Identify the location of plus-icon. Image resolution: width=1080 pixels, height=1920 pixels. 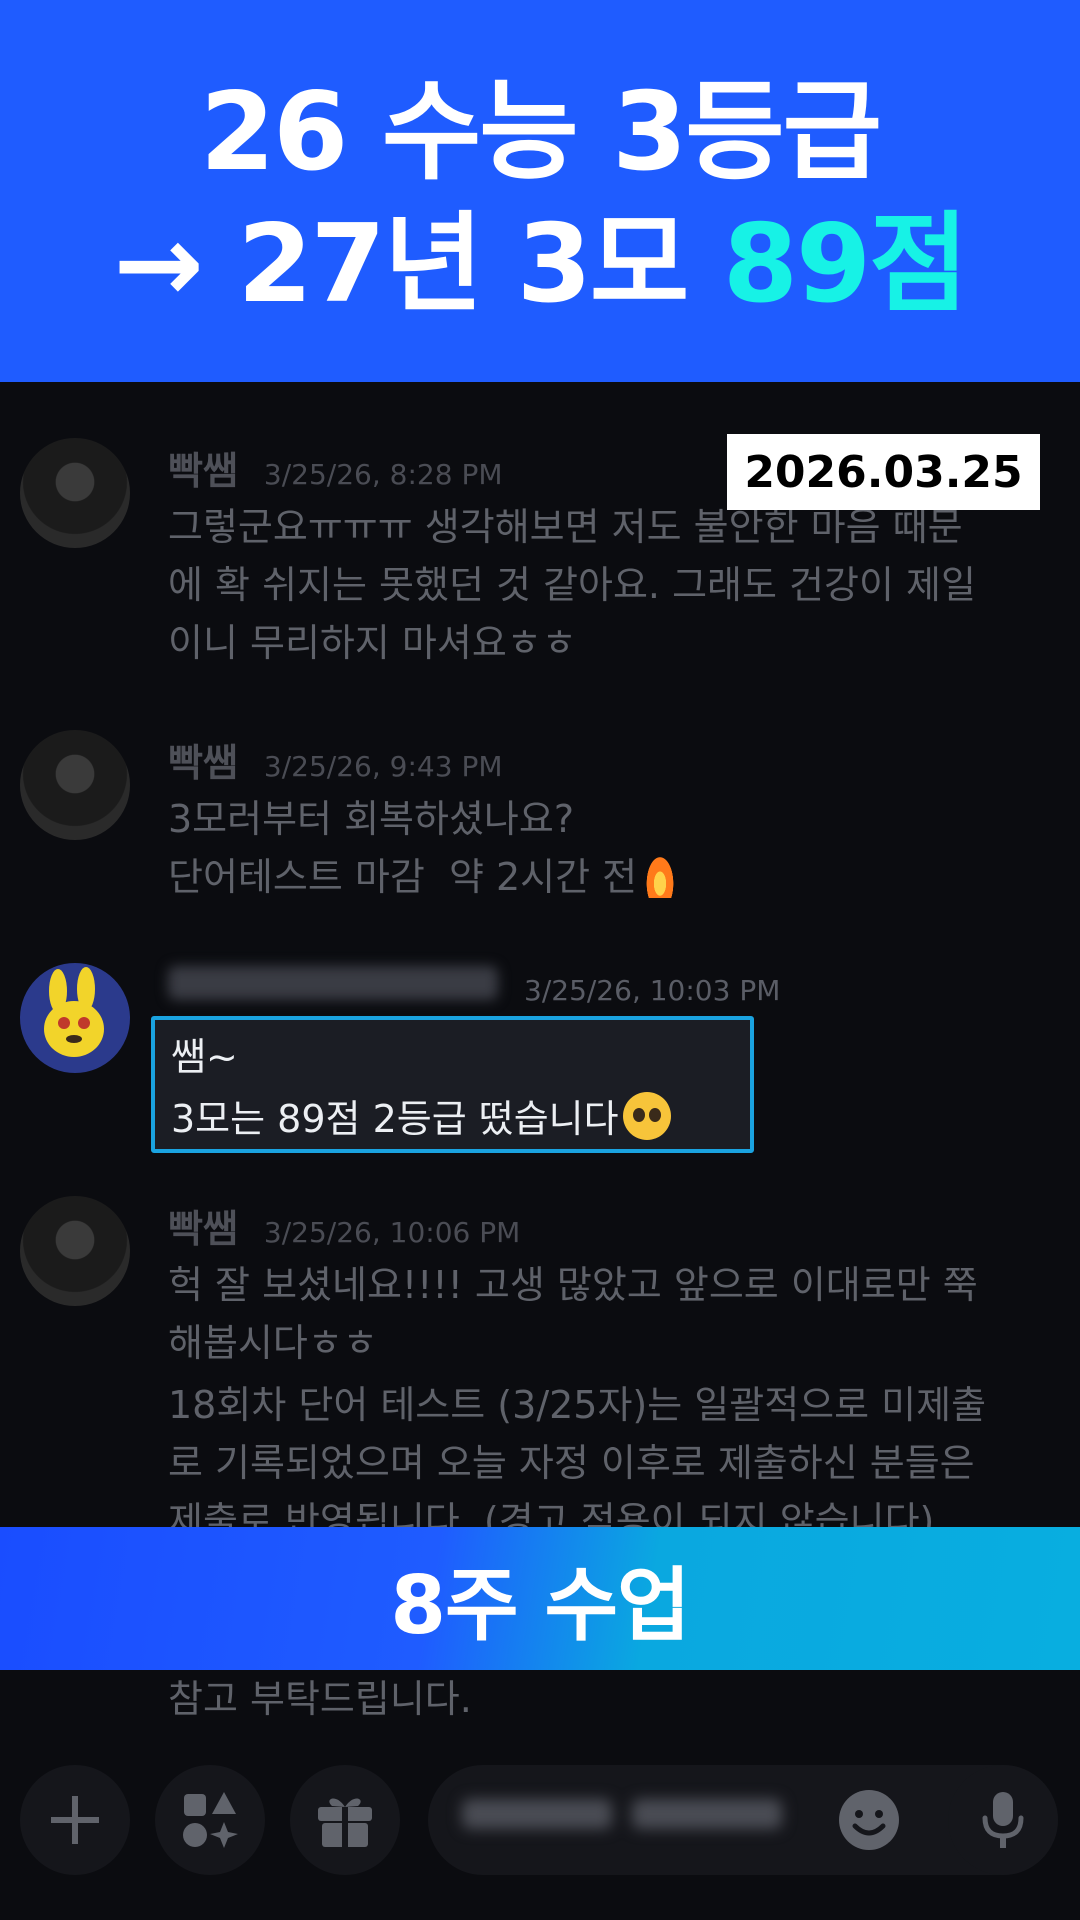
(75, 1820).